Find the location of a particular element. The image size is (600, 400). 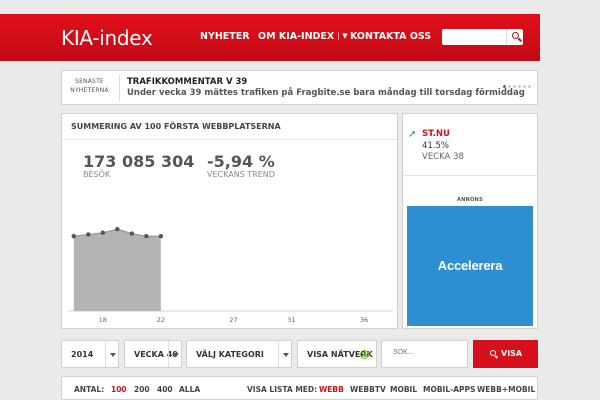

list-type-webb-mobil: WEBB+MOBIL is located at coordinates (506, 389).